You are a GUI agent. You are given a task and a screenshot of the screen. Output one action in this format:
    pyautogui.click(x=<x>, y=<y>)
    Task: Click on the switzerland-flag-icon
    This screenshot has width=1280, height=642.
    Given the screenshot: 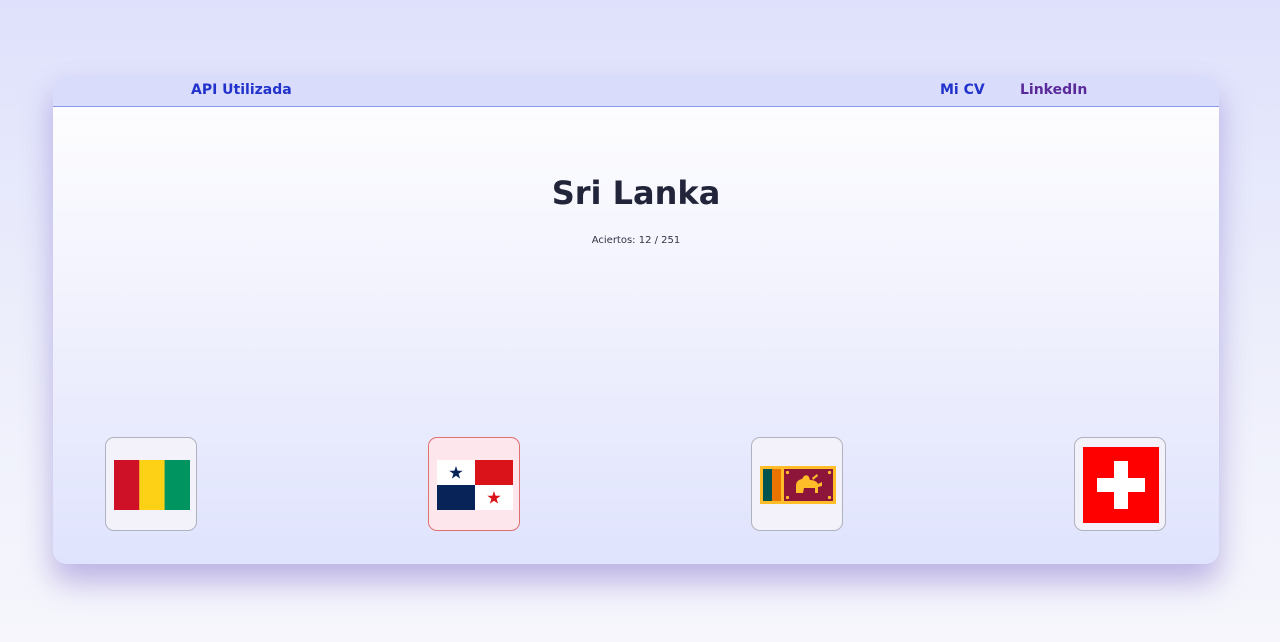 What is the action you would take?
    pyautogui.click(x=1121, y=485)
    